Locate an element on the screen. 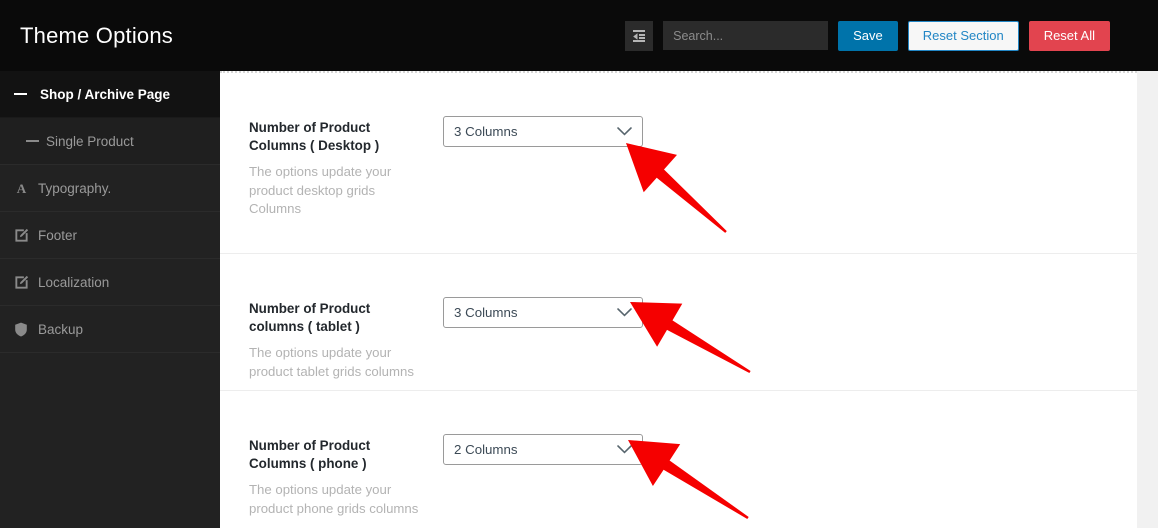 Image resolution: width=1158 pixels, height=528 pixels. option-title: Number of Product Columns ( Desktop ) is located at coordinates (314, 136).